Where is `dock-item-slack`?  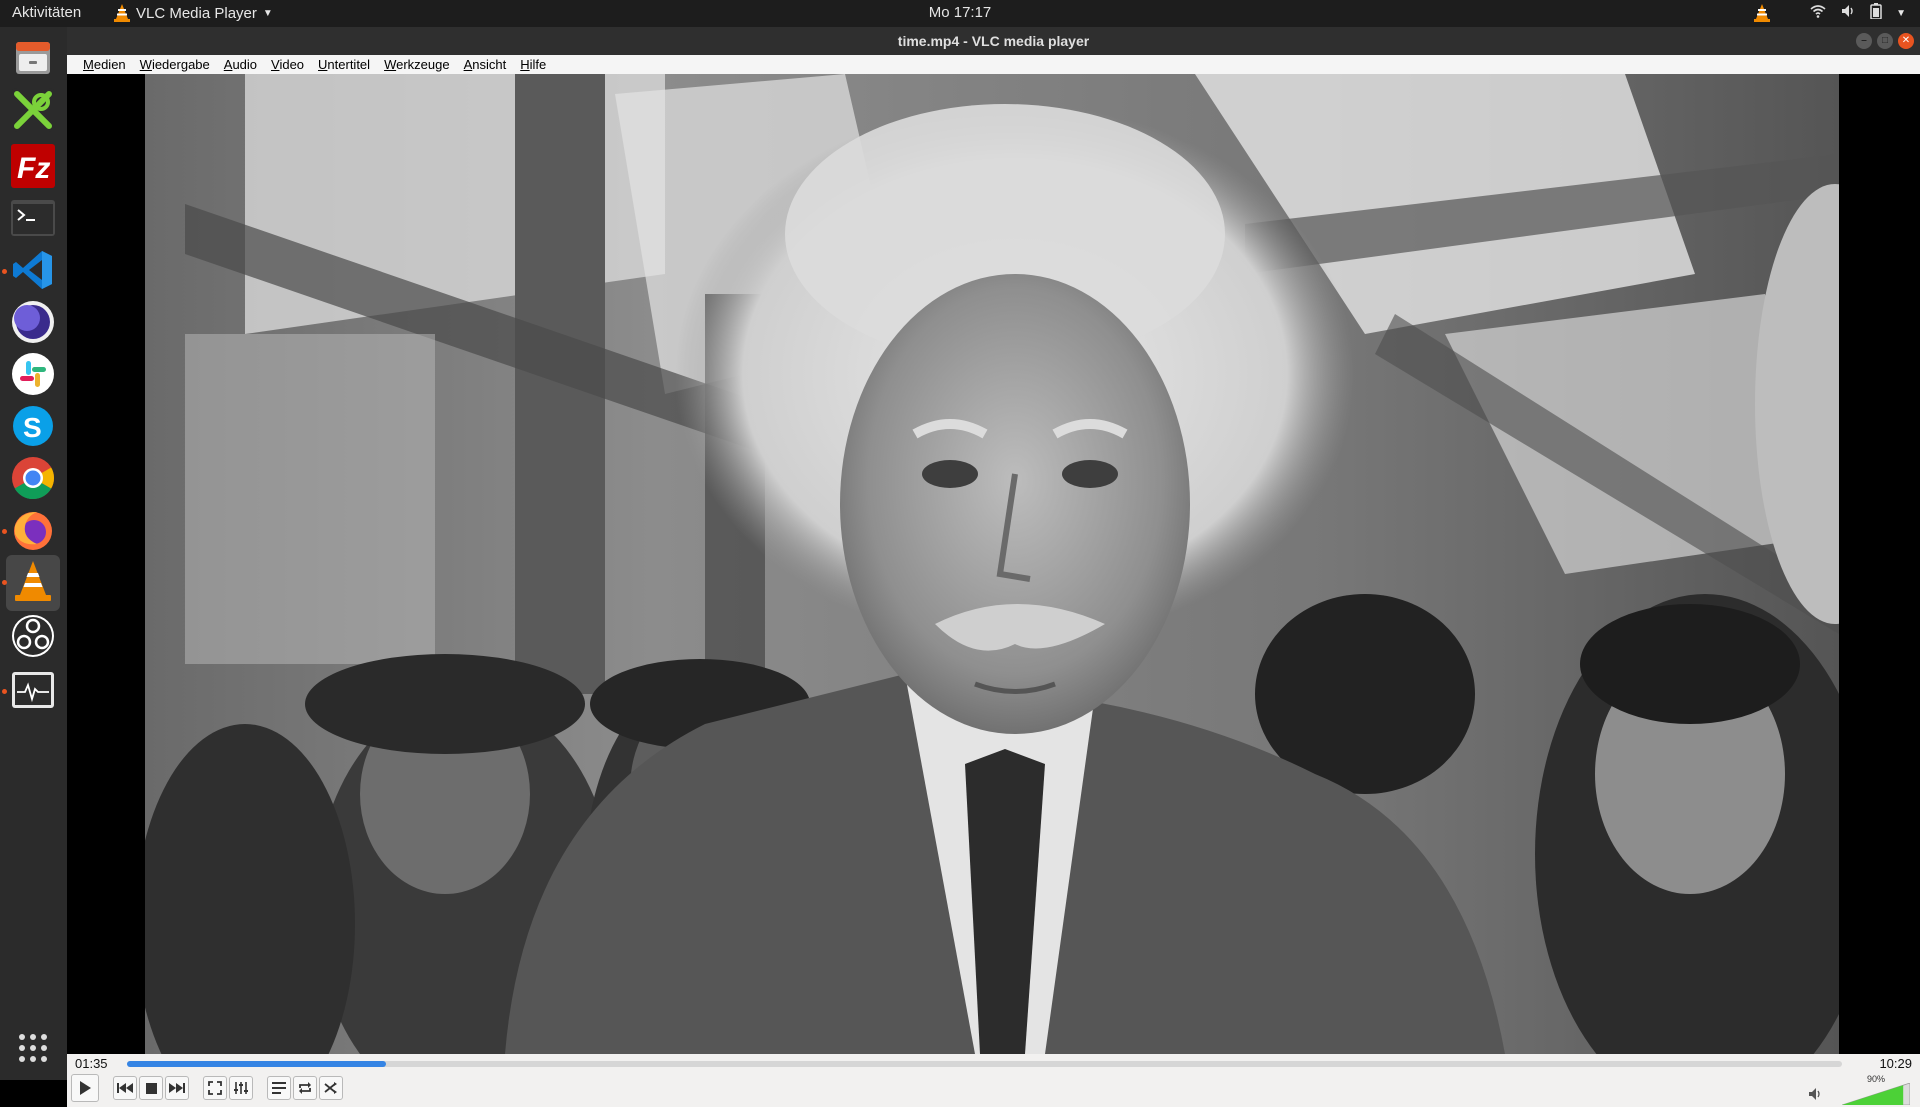
dock-item-slack is located at coordinates (33, 376).